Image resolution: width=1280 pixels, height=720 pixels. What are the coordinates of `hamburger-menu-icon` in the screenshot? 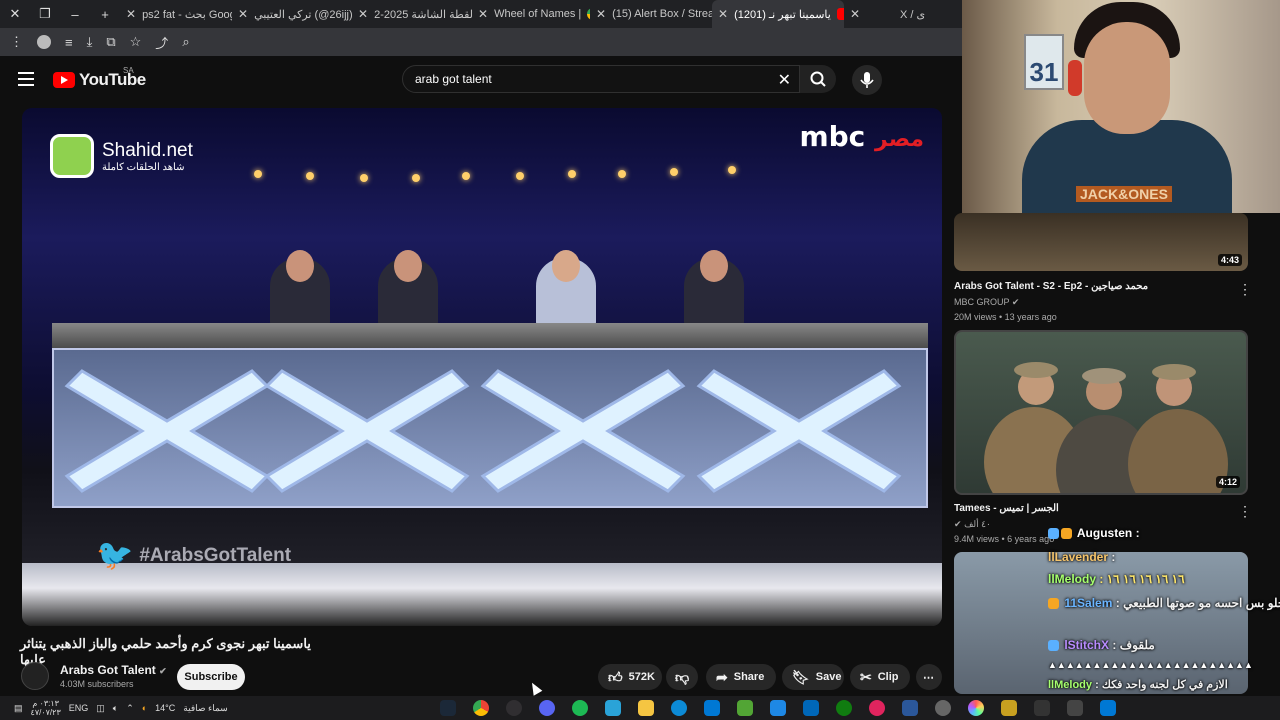 It's located at (26, 81).